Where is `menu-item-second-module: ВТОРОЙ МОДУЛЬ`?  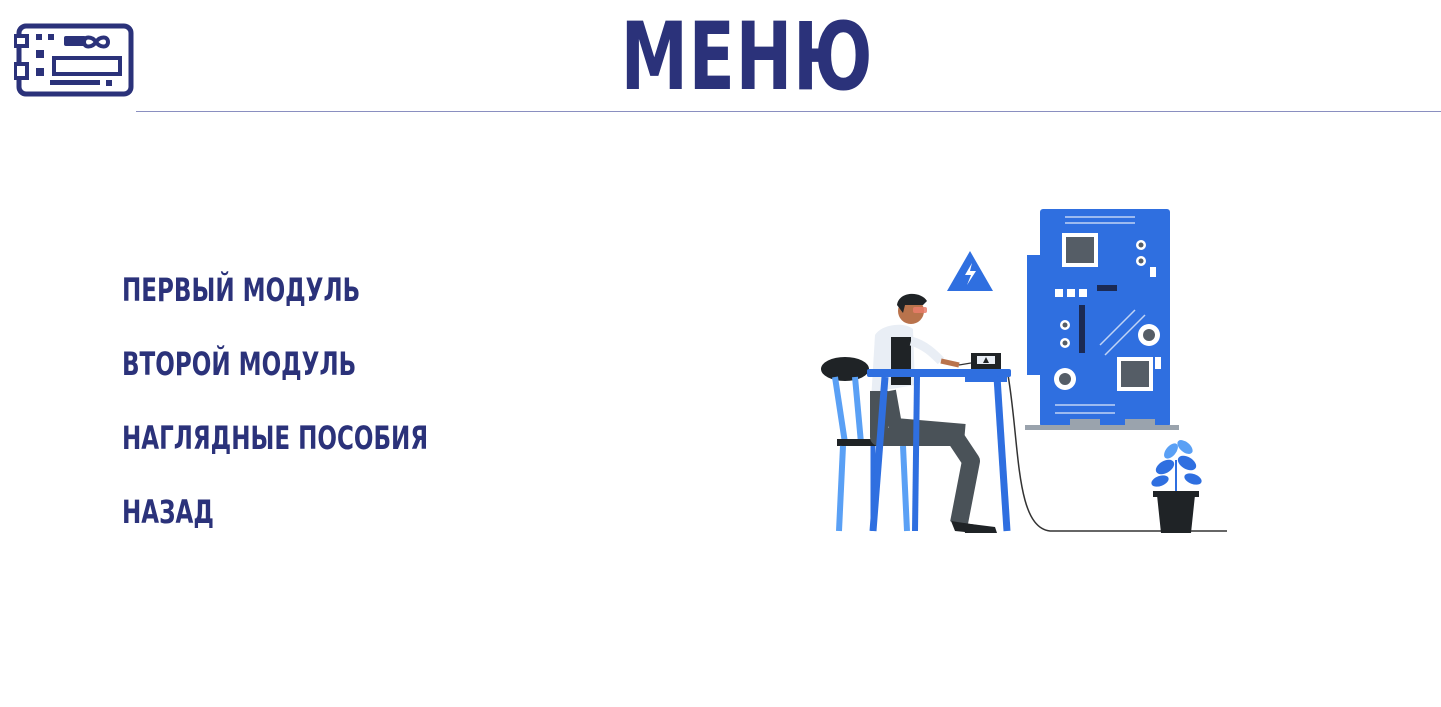
menu-item-second-module: ВТОРОЙ МОДУЛЬ is located at coordinates (302, 379).